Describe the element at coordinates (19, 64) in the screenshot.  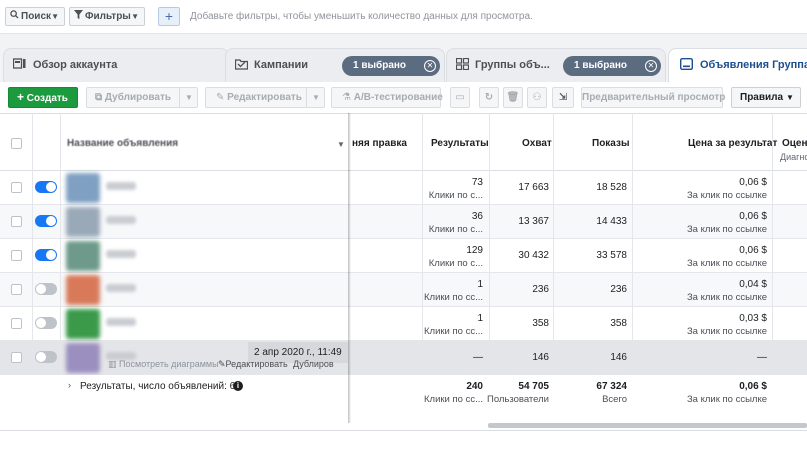
I see `account-overview-icon` at that location.